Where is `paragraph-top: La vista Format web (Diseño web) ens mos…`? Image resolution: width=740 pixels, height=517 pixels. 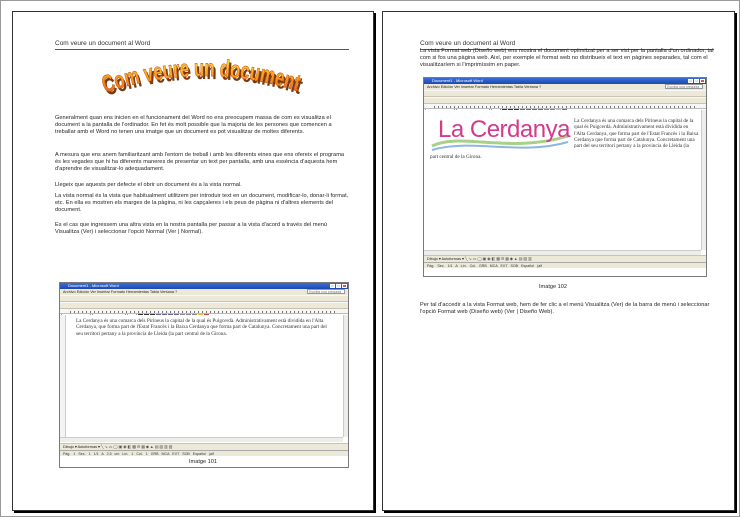
paragraph-top: La vista Format web (Diseño web) ens mos… is located at coordinates (567, 58).